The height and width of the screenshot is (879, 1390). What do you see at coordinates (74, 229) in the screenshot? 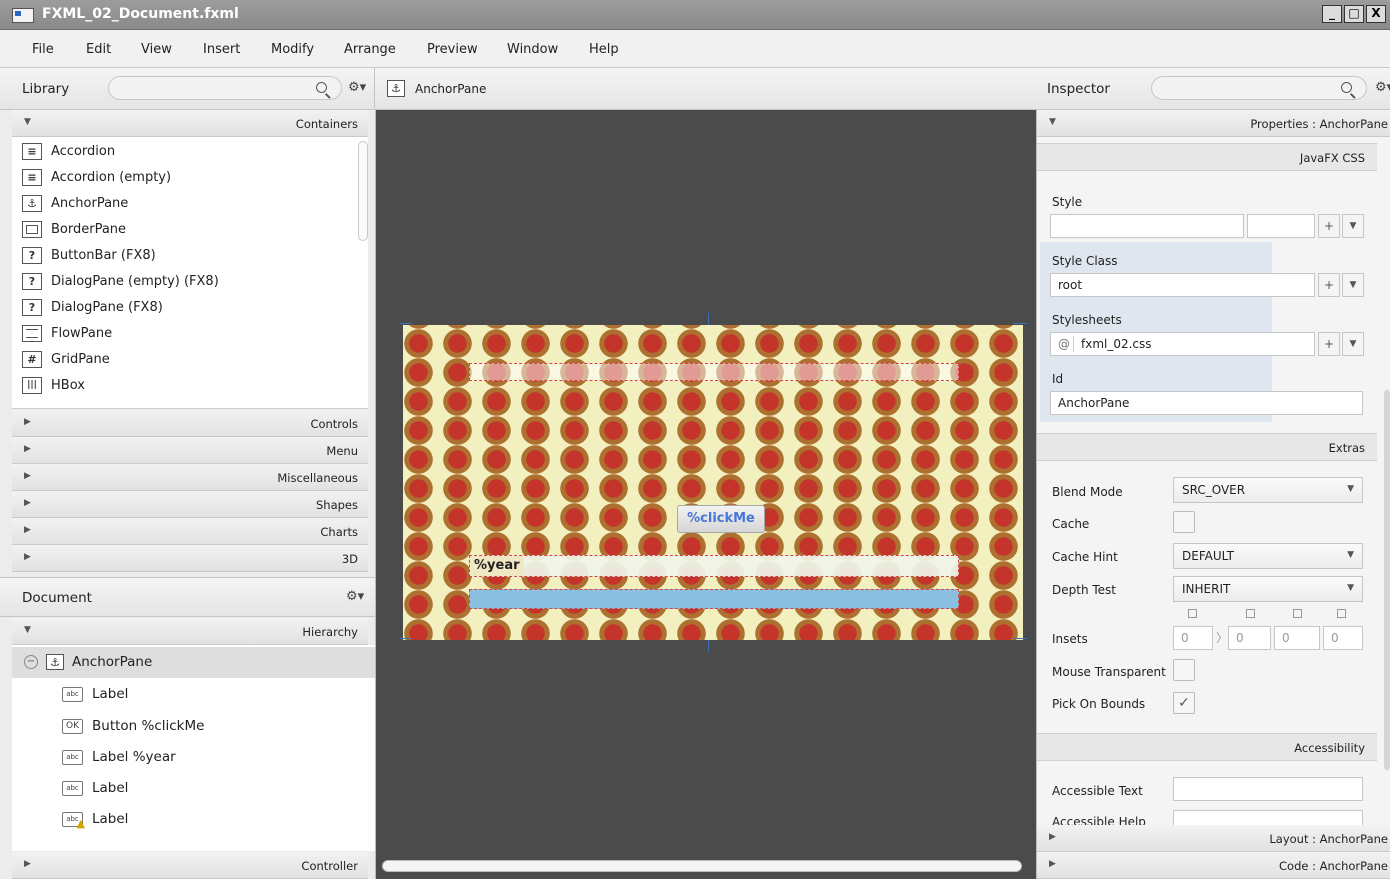
I see `library-item-borderpane: BorderPane` at bounding box center [74, 229].